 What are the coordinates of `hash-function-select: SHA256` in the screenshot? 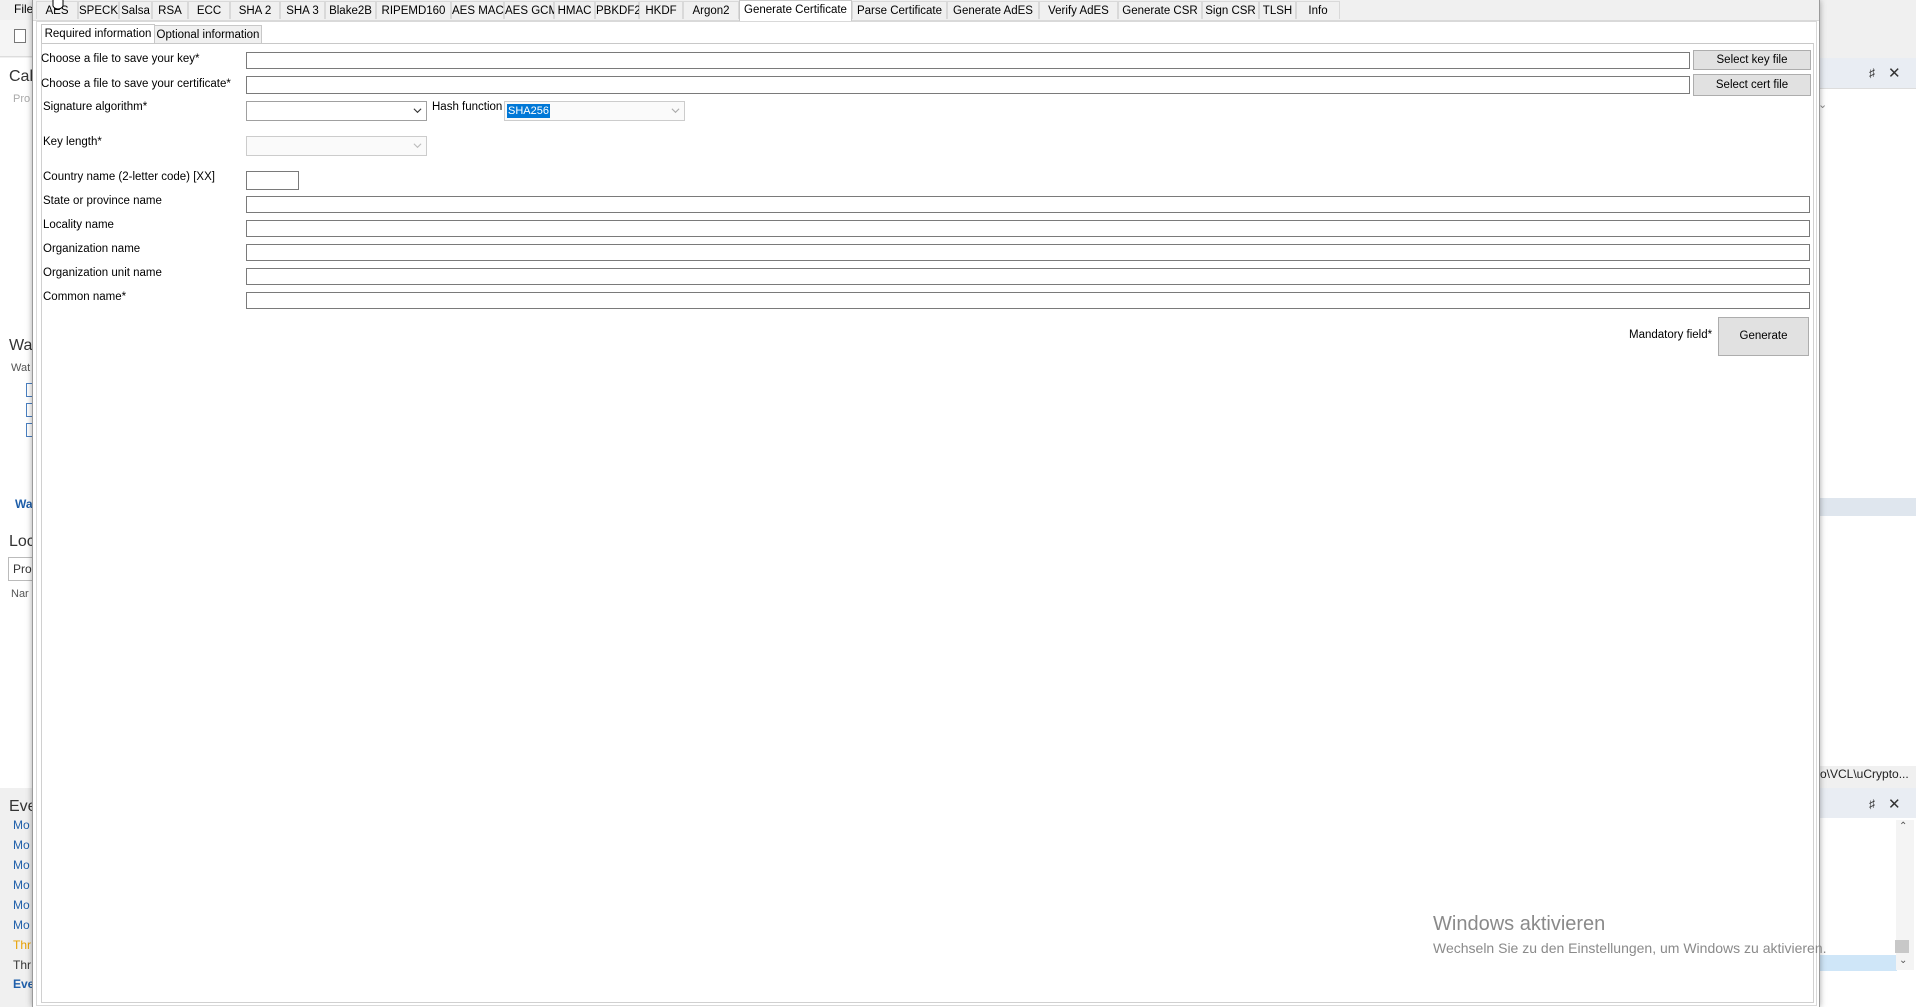 It's located at (594, 111).